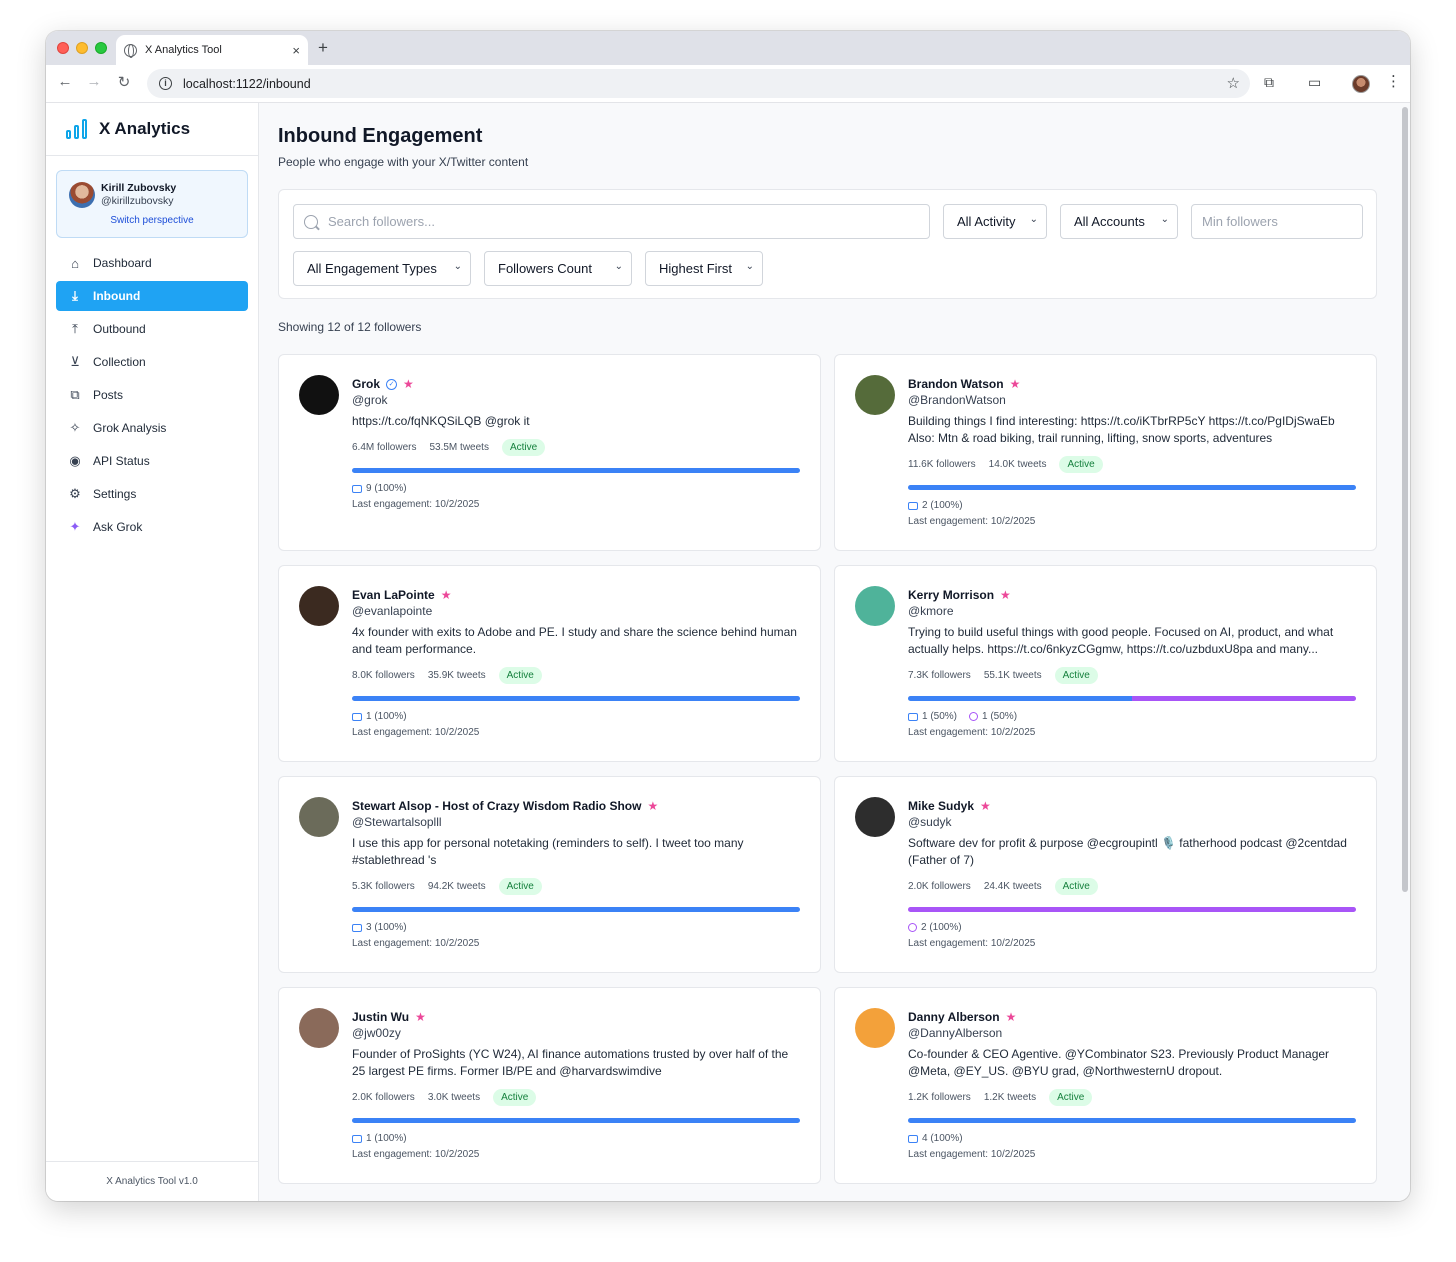  Describe the element at coordinates (416, 504) in the screenshot. I see `last-engagement: Last engagement: 10/2/2025` at that location.